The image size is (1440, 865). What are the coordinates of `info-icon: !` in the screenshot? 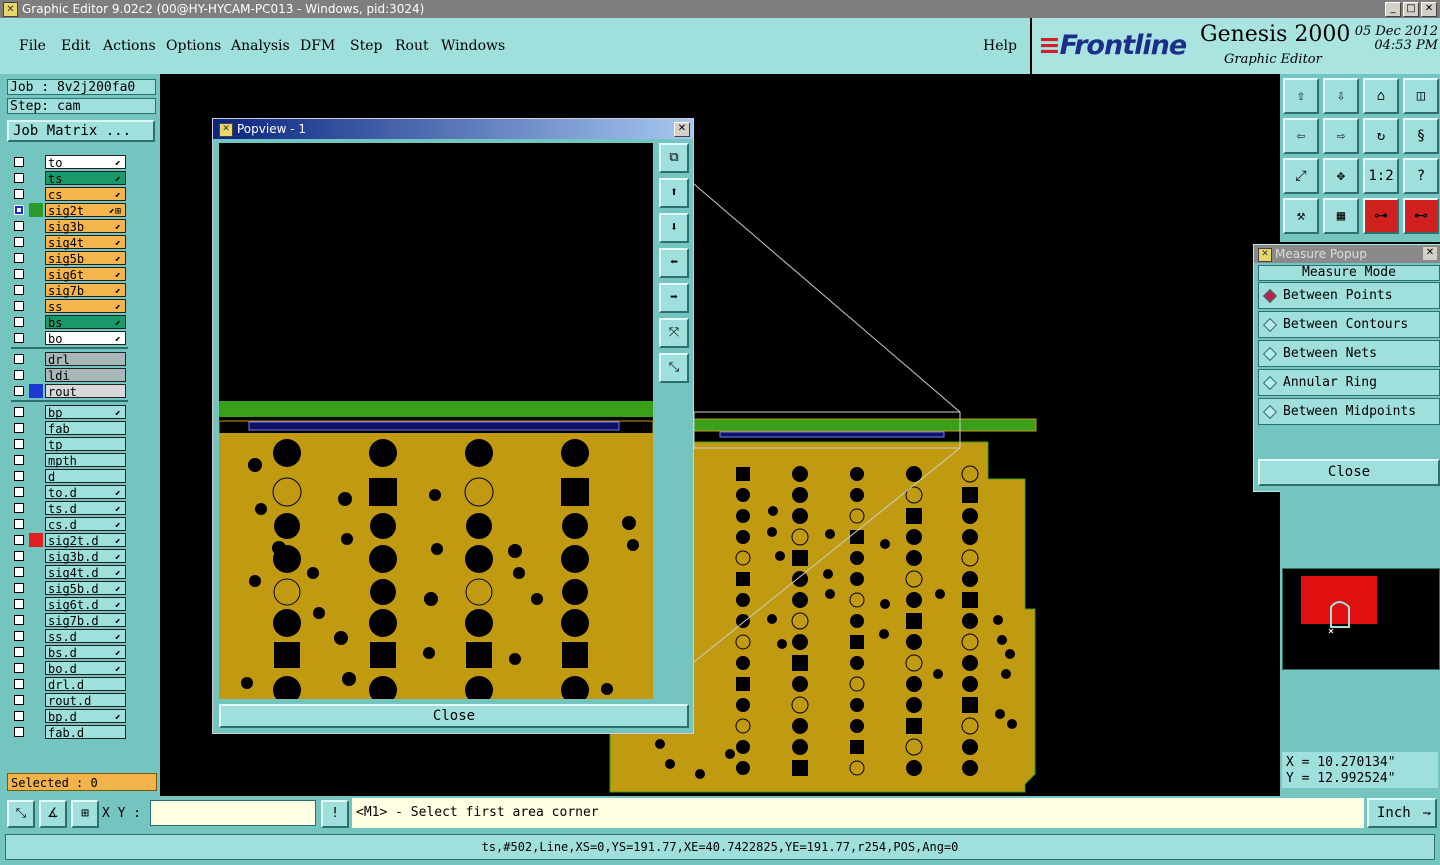 It's located at (335, 814).